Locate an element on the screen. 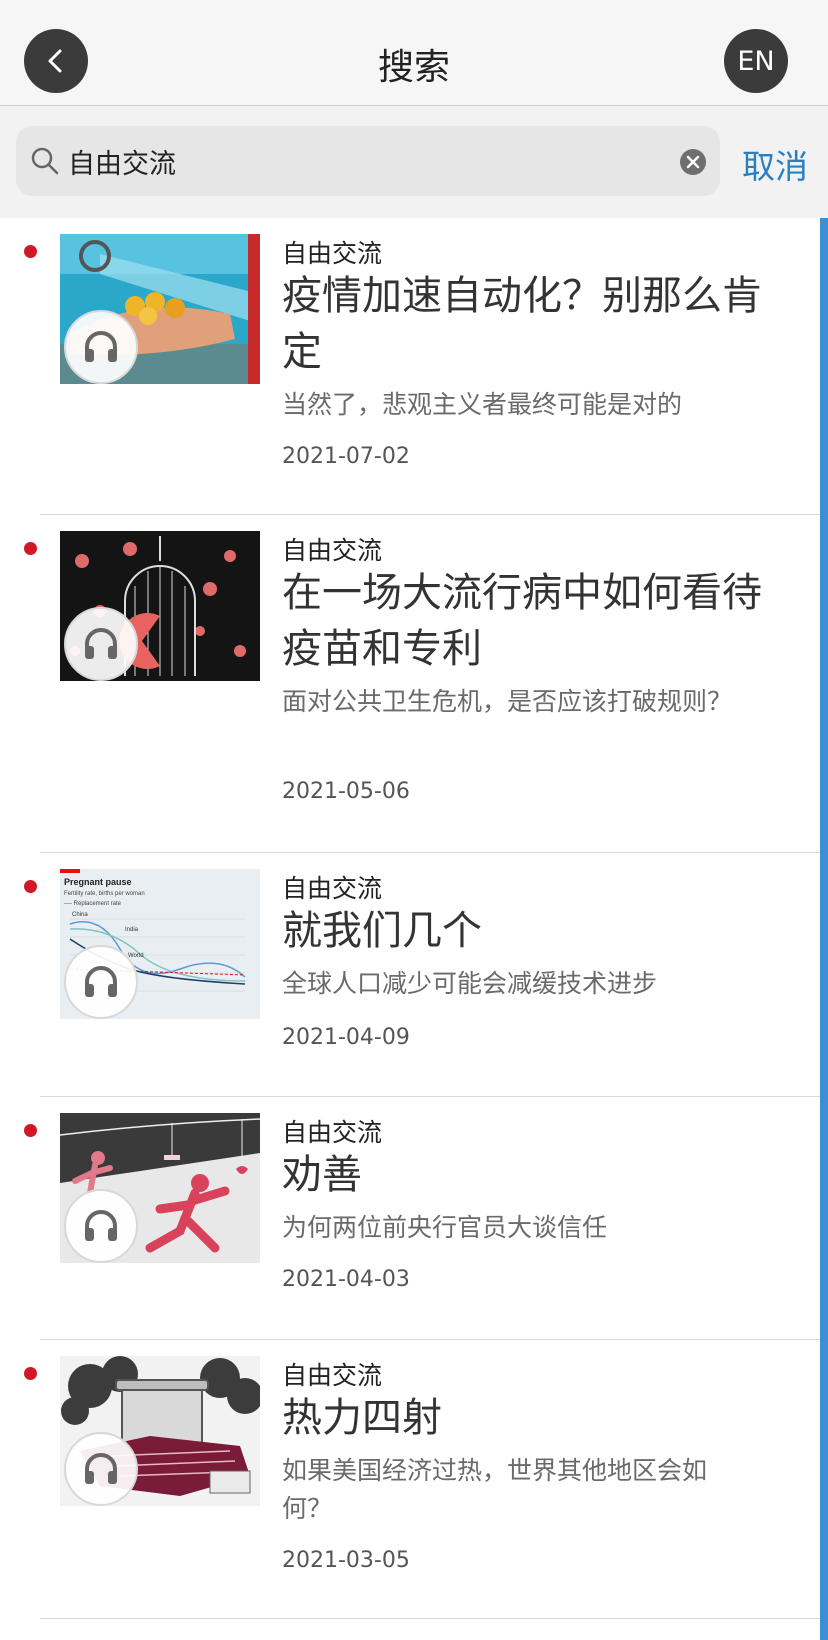 This screenshot has height=1640, width=828. search-input is located at coordinates (368, 161).